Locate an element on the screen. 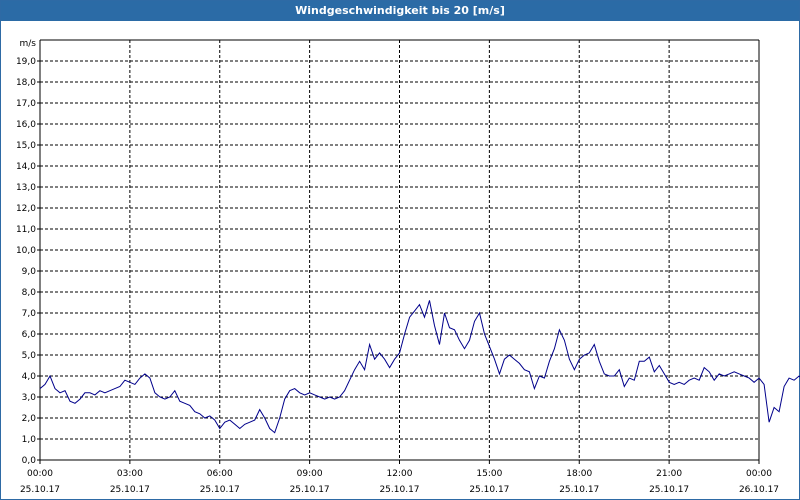  y-tick-label: 2,0 is located at coordinates (29, 419).